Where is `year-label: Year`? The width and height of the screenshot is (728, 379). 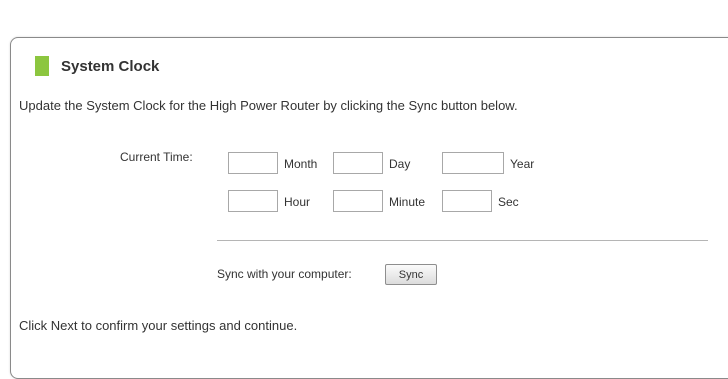
year-label: Year is located at coordinates (522, 164).